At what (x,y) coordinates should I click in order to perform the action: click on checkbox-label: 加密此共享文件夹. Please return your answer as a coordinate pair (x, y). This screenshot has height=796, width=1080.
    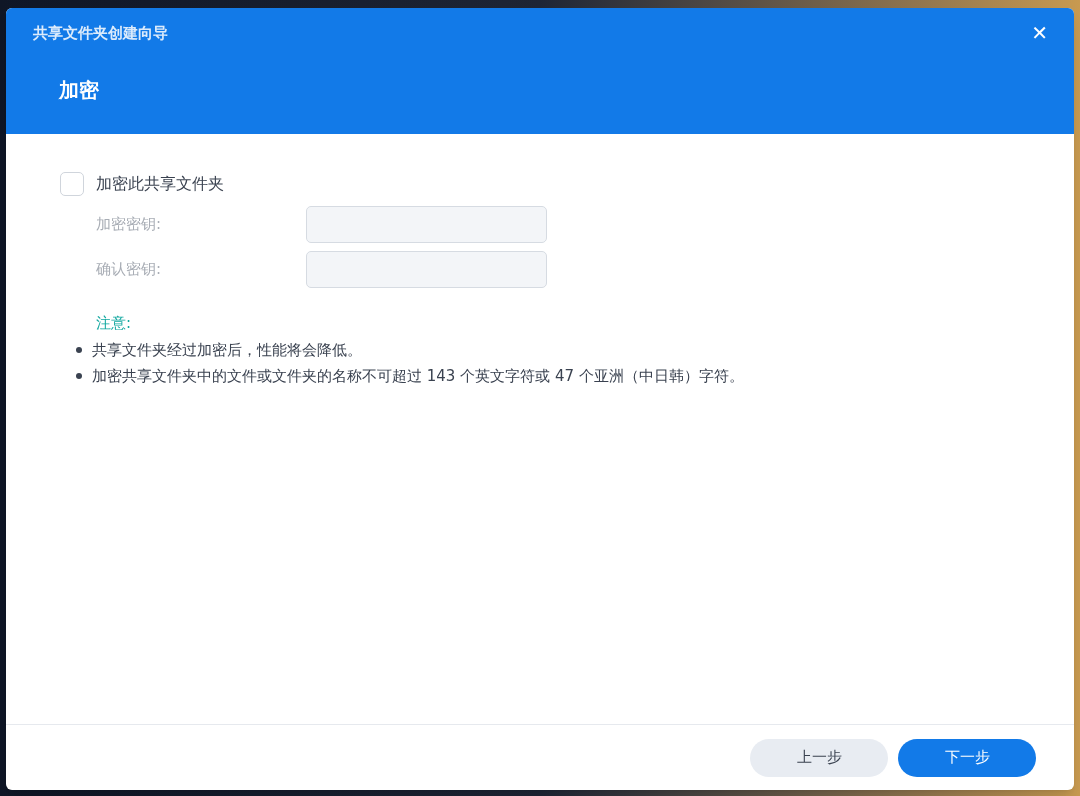
    Looking at the image, I should click on (160, 184).